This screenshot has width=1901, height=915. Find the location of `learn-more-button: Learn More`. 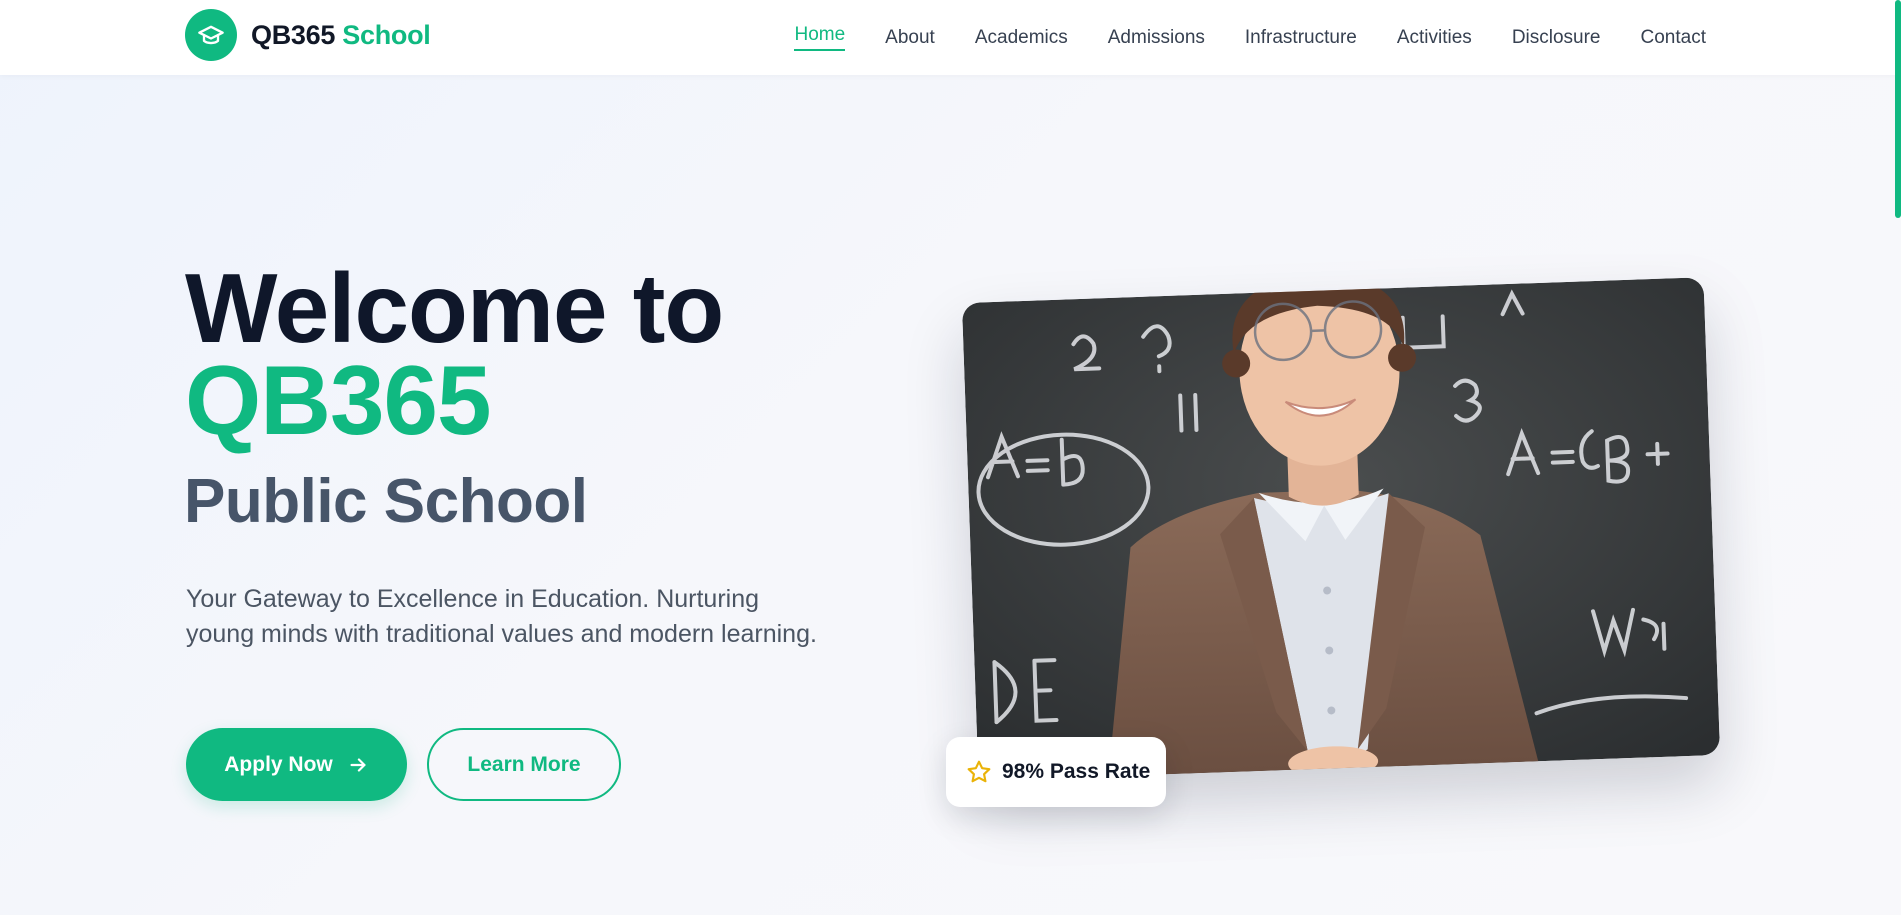

learn-more-button: Learn More is located at coordinates (524, 764).